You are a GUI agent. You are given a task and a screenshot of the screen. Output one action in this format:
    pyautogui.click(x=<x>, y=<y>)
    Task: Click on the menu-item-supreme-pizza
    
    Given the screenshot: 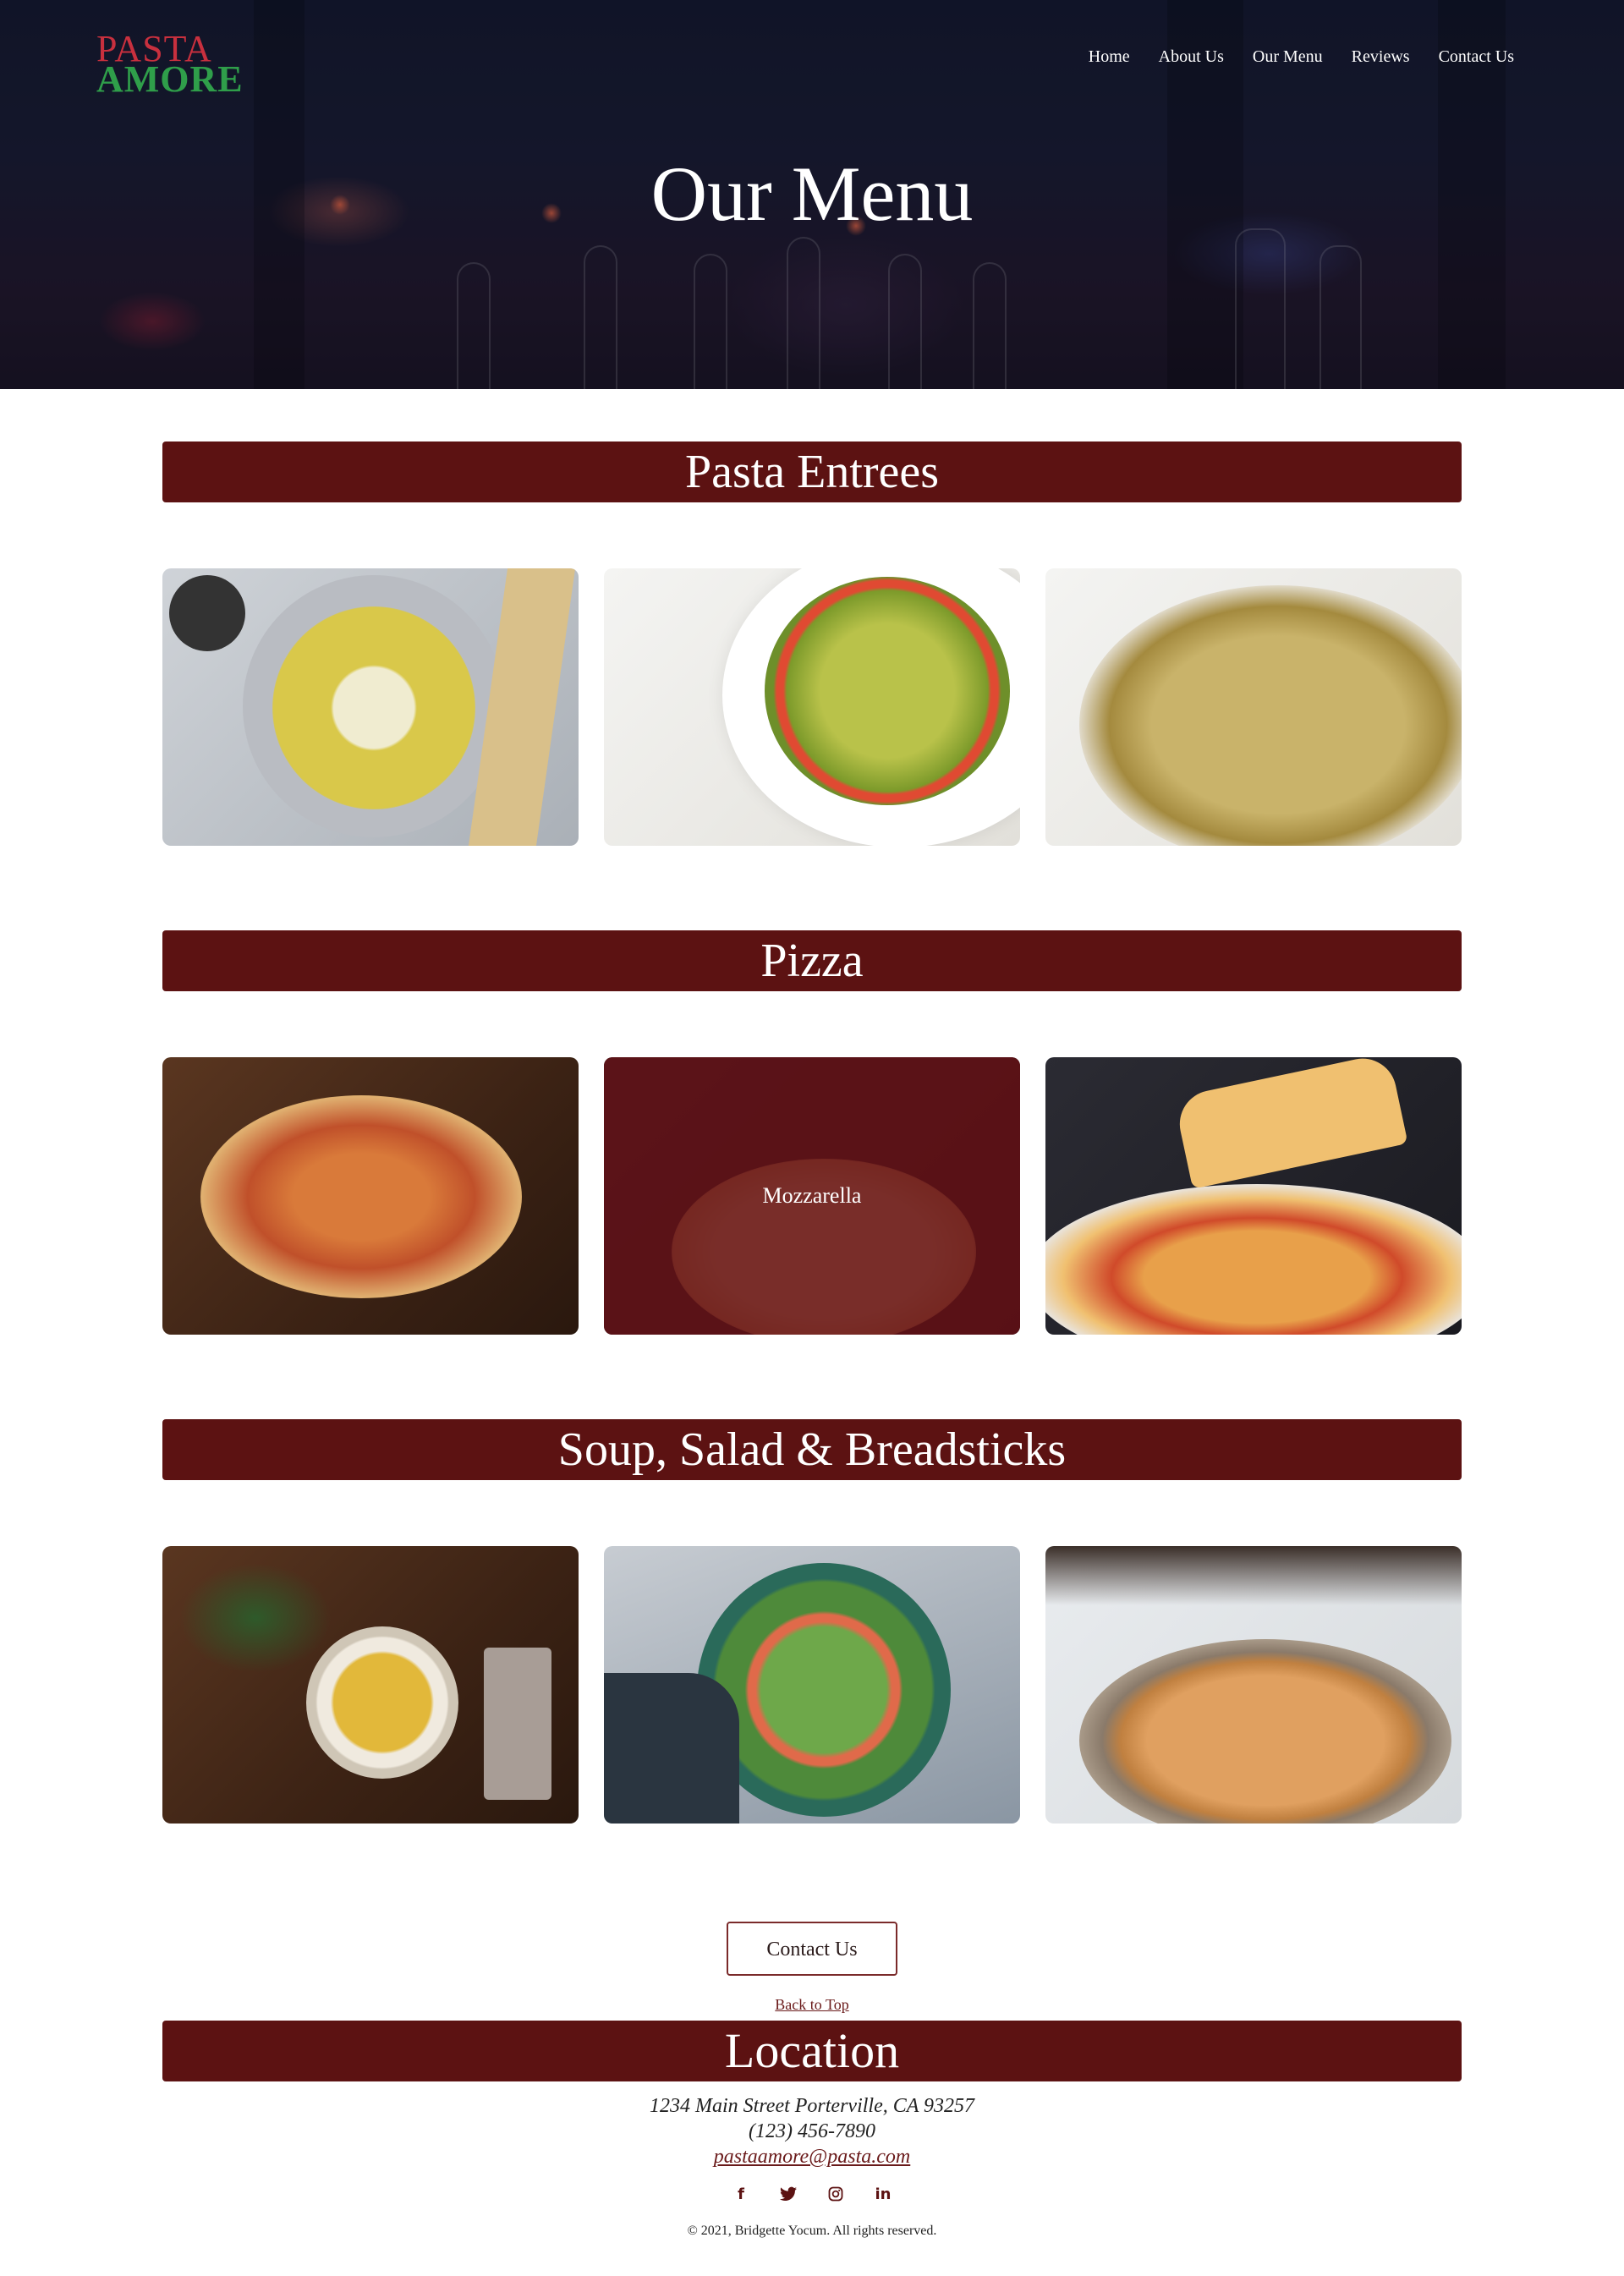 What is the action you would take?
    pyautogui.click(x=1254, y=1196)
    